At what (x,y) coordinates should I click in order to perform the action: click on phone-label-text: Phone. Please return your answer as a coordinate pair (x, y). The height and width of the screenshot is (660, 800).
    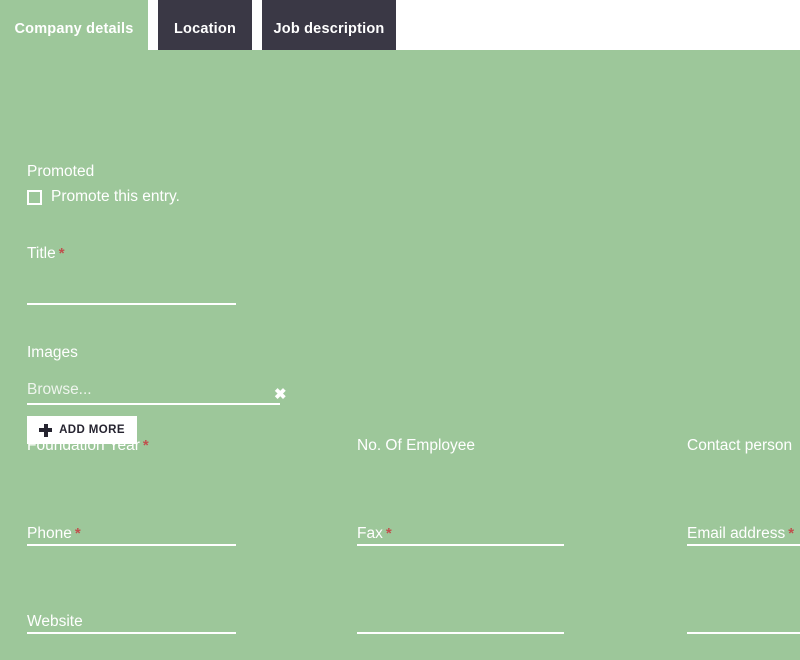
    Looking at the image, I should click on (49, 533).